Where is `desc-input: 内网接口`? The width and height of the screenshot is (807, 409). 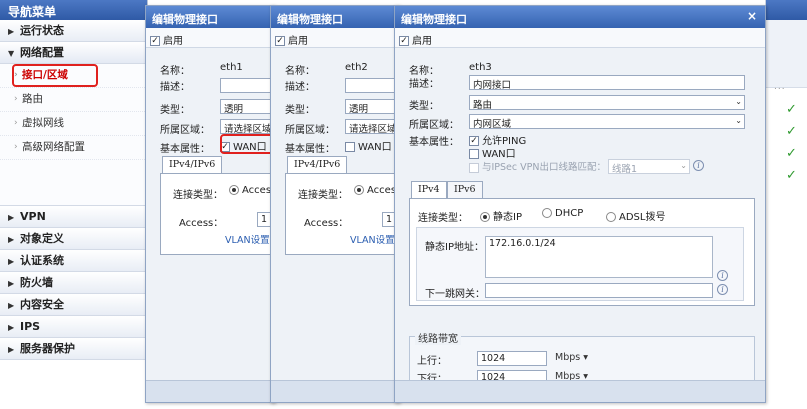
desc-input: 内网接口 is located at coordinates (607, 82).